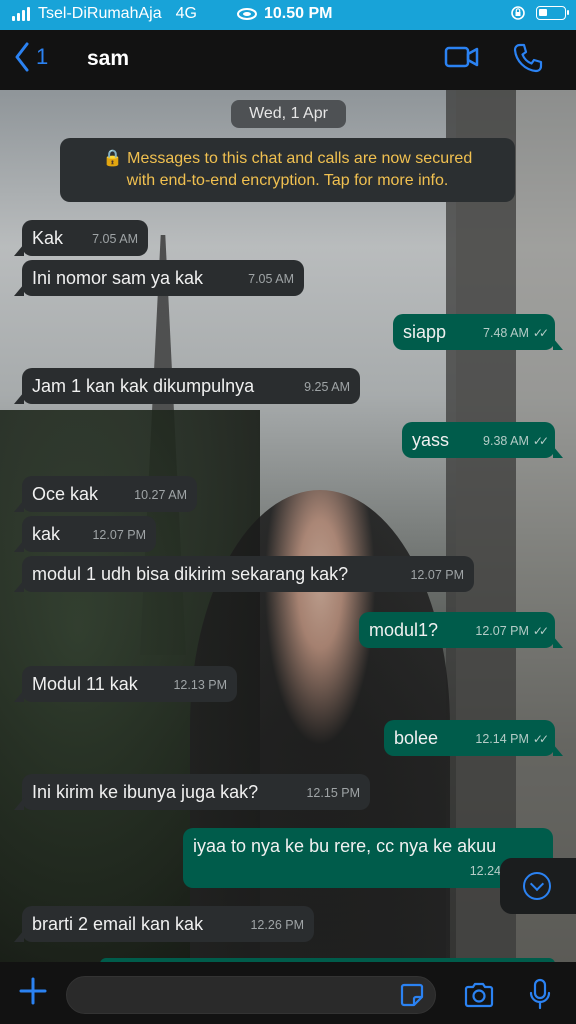  What do you see at coordinates (540, 994) in the screenshot?
I see `microphone-icon` at bounding box center [540, 994].